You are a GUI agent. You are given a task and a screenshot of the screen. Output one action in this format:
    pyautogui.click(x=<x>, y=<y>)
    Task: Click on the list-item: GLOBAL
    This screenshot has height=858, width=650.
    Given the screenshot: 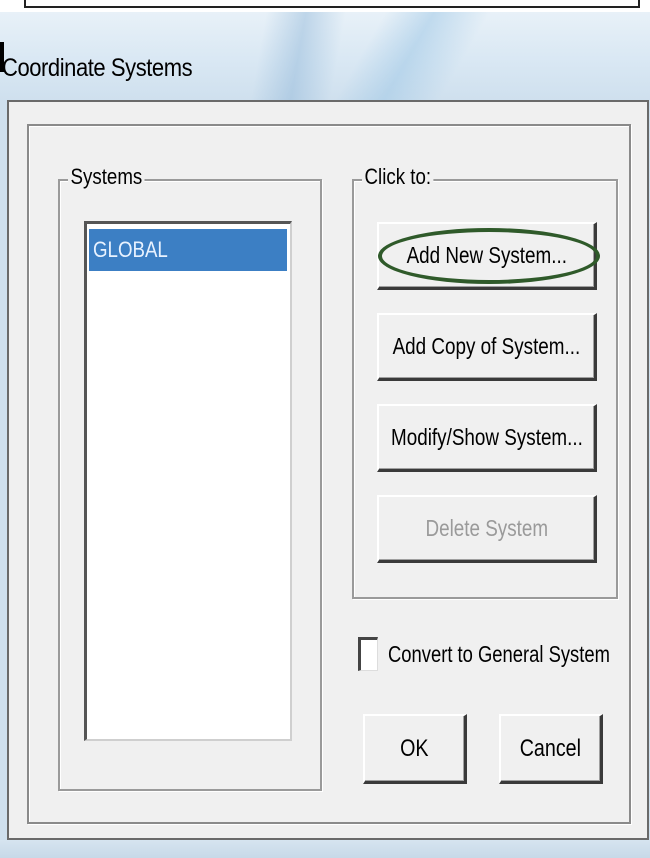 What is the action you would take?
    pyautogui.click(x=188, y=250)
    